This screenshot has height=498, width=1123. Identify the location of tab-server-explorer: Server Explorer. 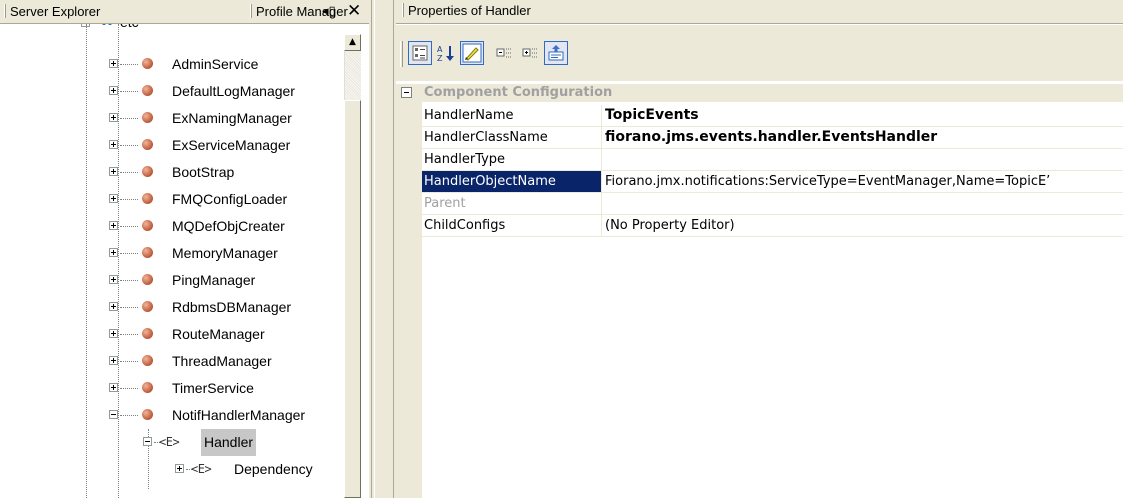
(89, 13).